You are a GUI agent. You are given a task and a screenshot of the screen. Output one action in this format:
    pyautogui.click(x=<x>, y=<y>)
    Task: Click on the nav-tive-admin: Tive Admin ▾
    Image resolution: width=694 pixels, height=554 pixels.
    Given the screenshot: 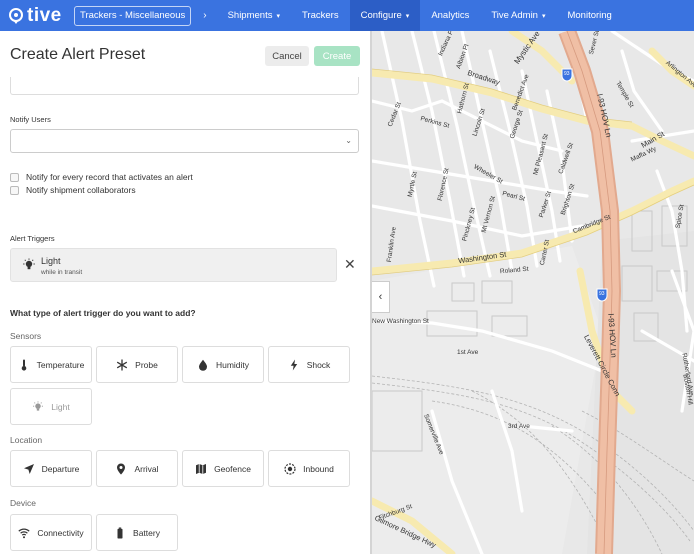 What is the action you would take?
    pyautogui.click(x=518, y=15)
    